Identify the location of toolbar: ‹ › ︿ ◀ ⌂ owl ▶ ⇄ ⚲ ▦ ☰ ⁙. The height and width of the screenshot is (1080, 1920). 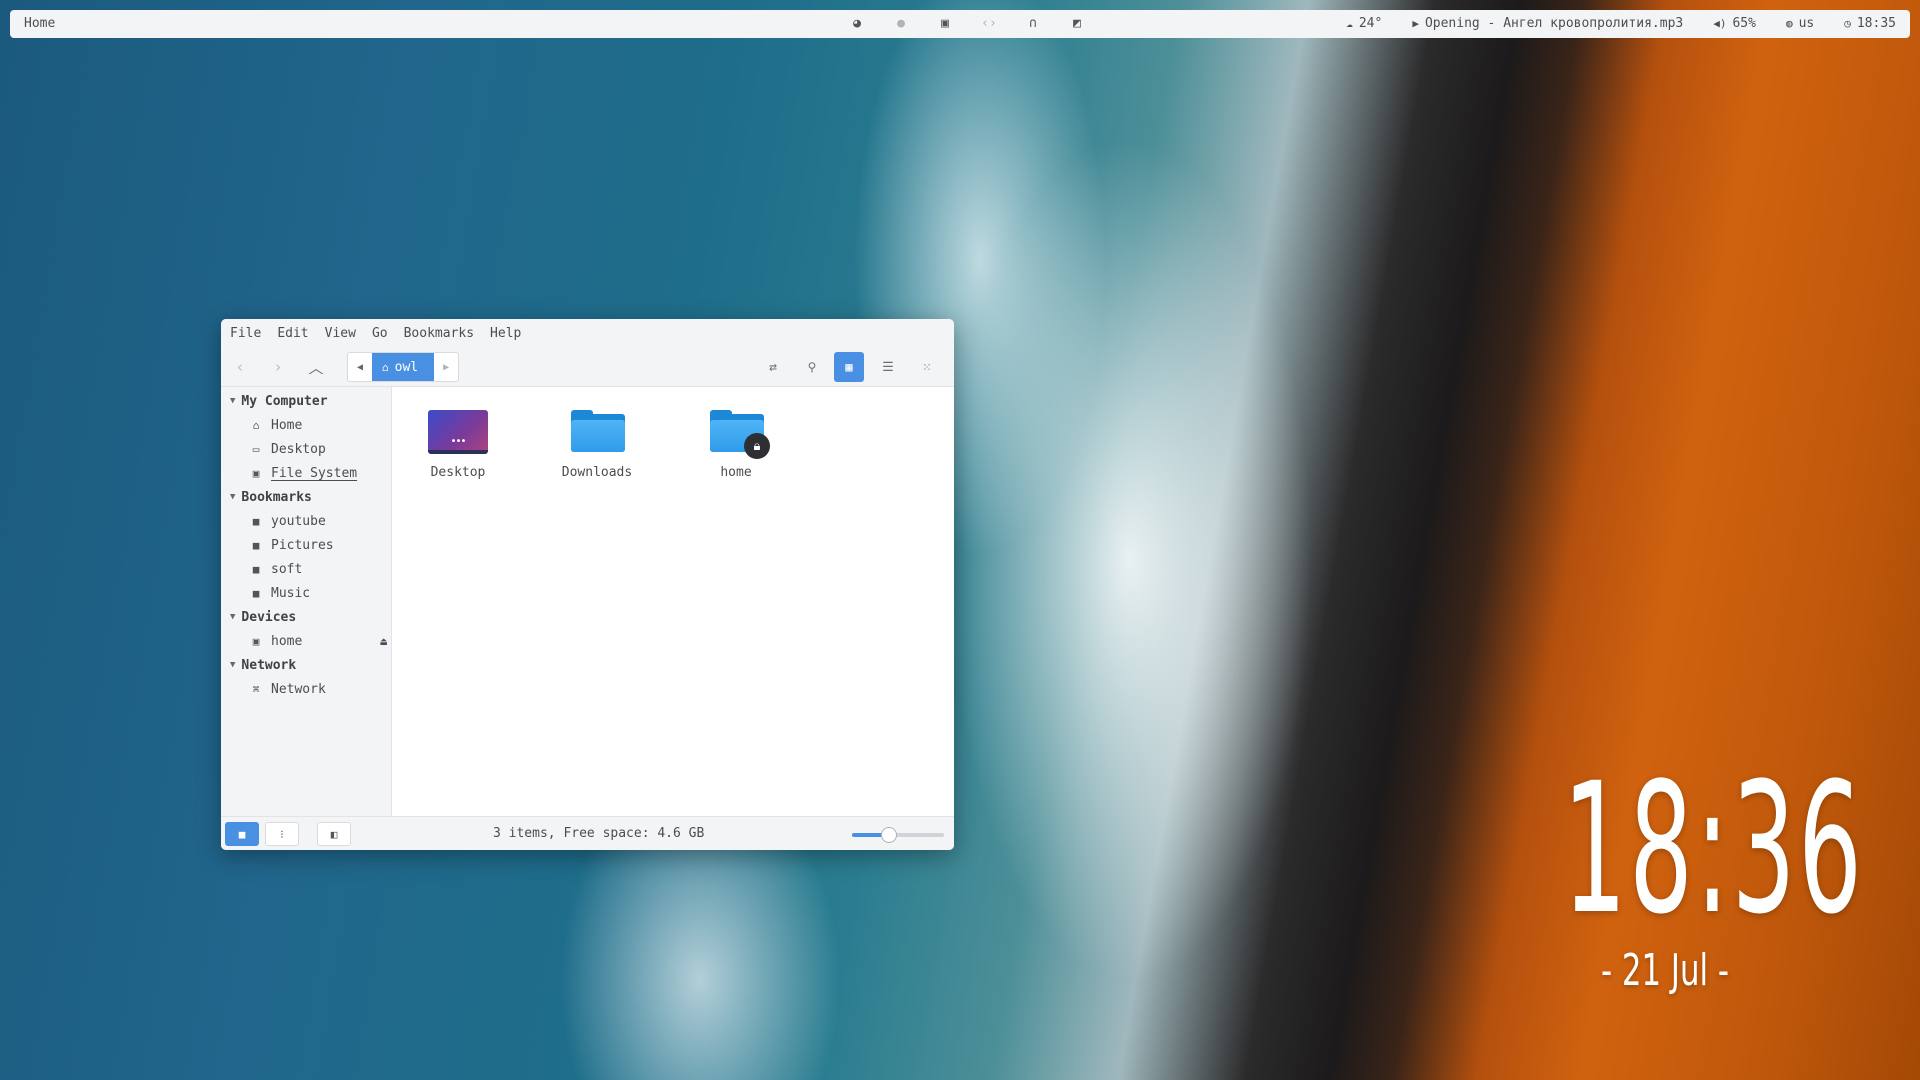
(587, 367).